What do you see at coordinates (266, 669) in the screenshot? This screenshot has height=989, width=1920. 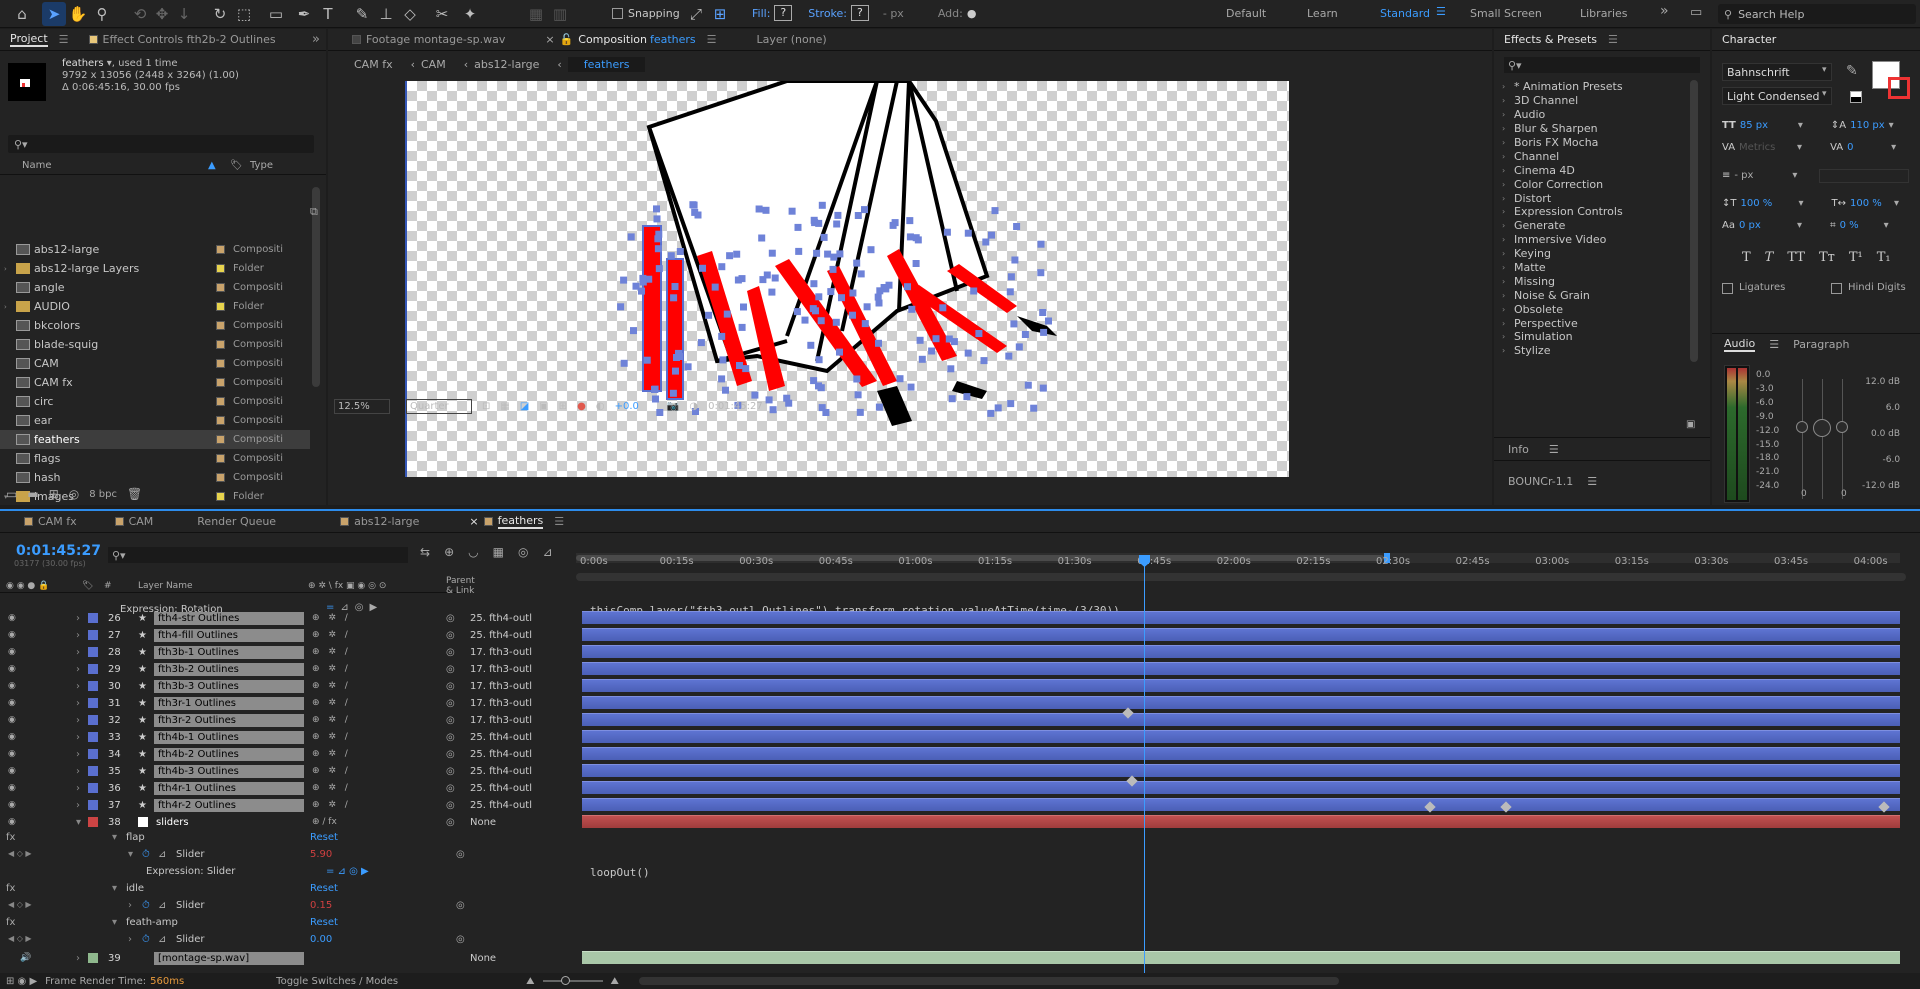 I see `layer-row: ◉ › 29 ★ fth3b-2 Outlines ⊕ ✲ / ◎ 17. fth3-outl` at bounding box center [266, 669].